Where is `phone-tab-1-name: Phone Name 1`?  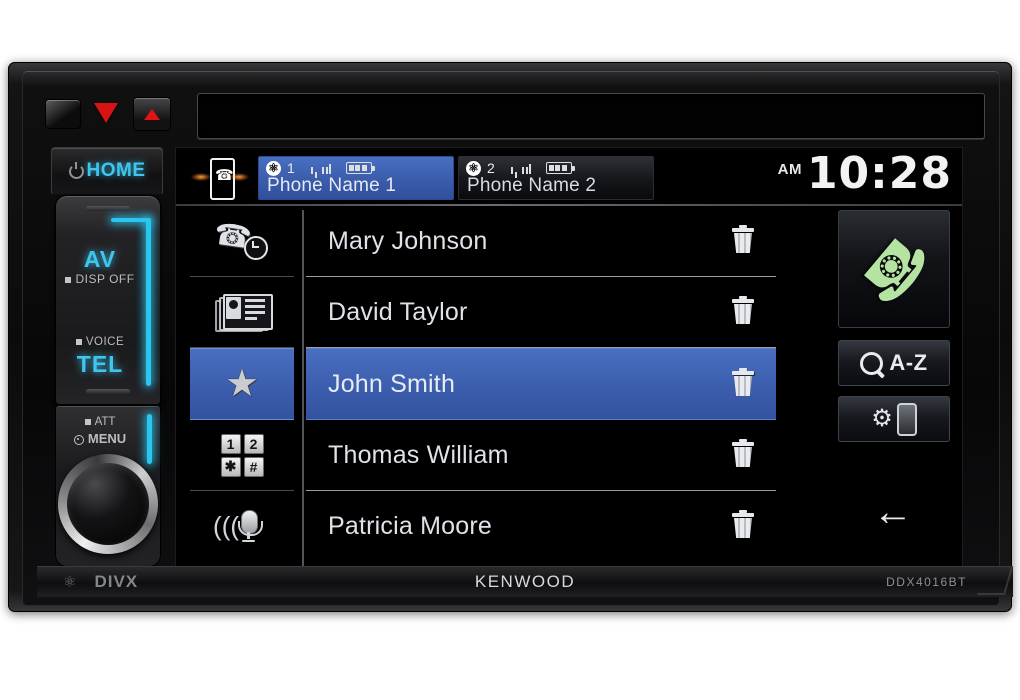 phone-tab-1-name: Phone Name 1 is located at coordinates (332, 185).